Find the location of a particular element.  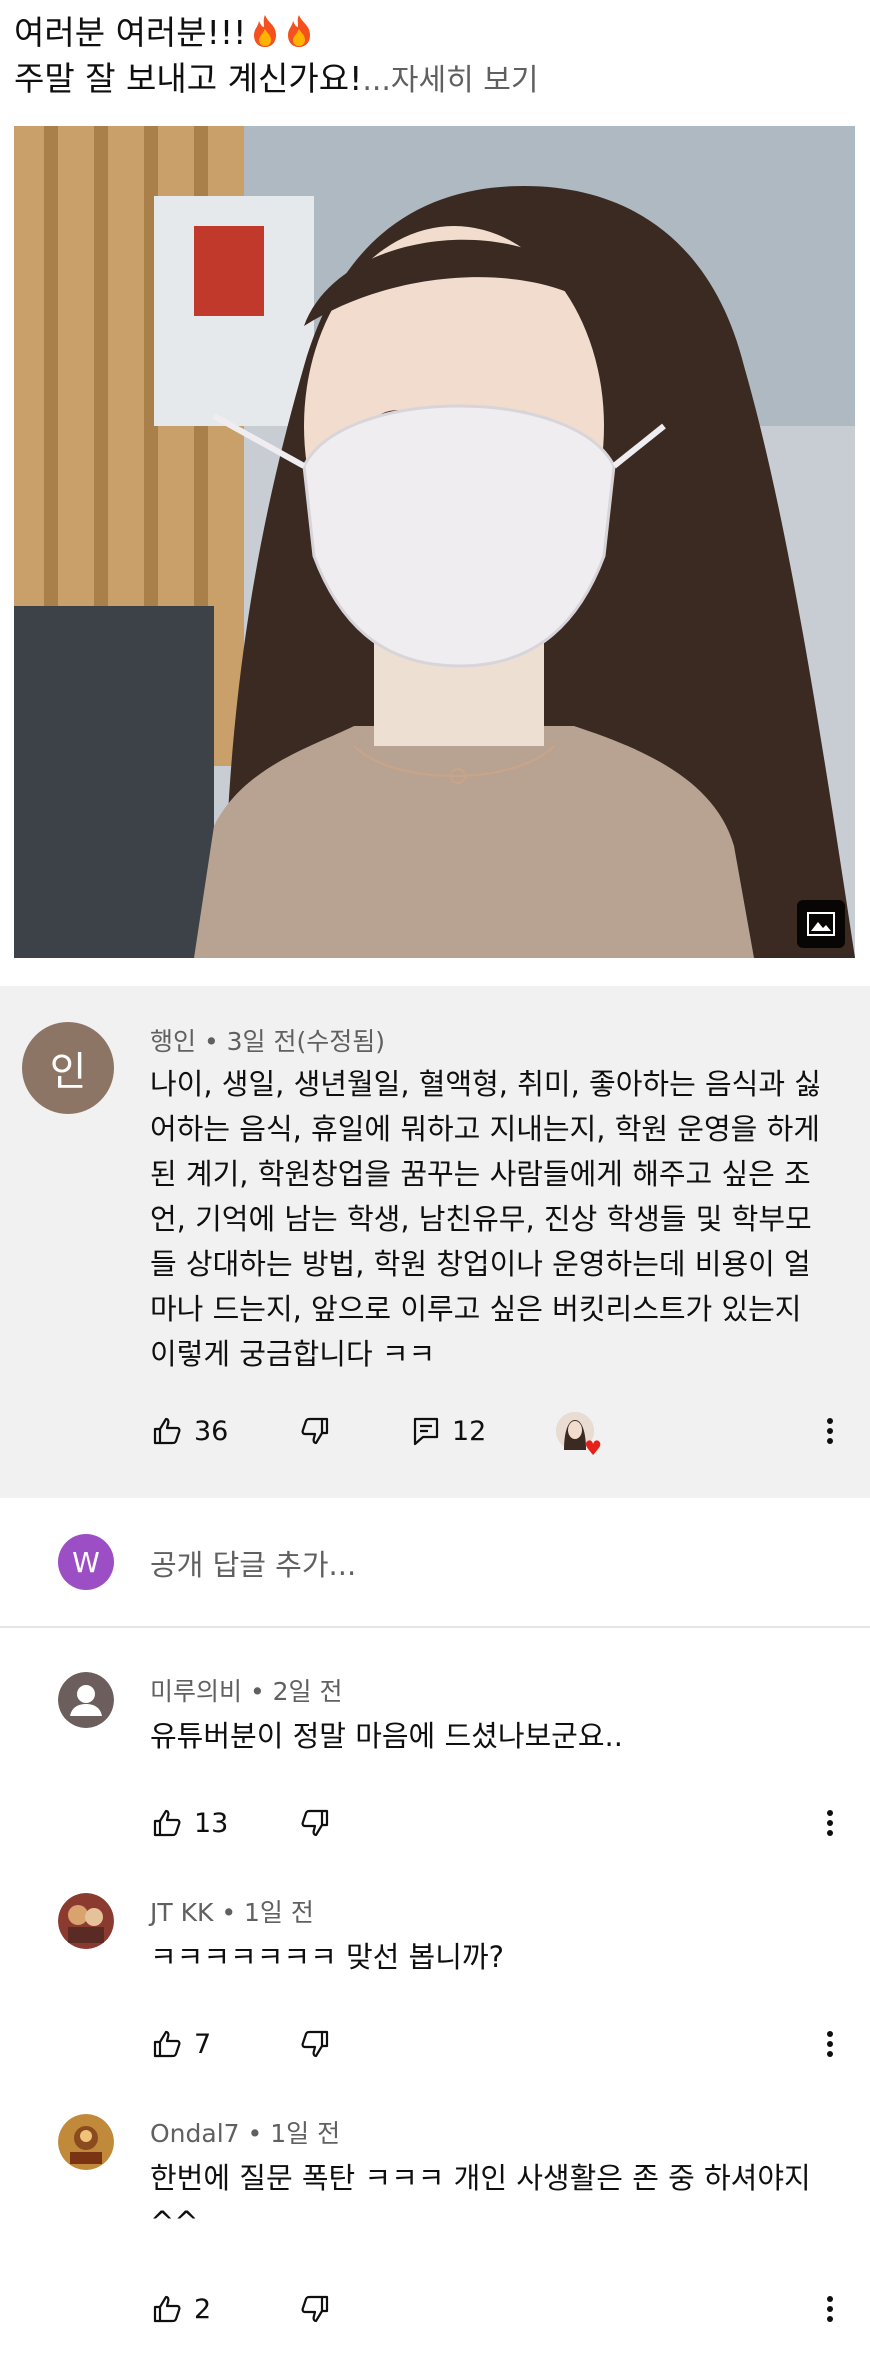

comment-actions: 36 12 ♥ is located at coordinates (435, 1432).